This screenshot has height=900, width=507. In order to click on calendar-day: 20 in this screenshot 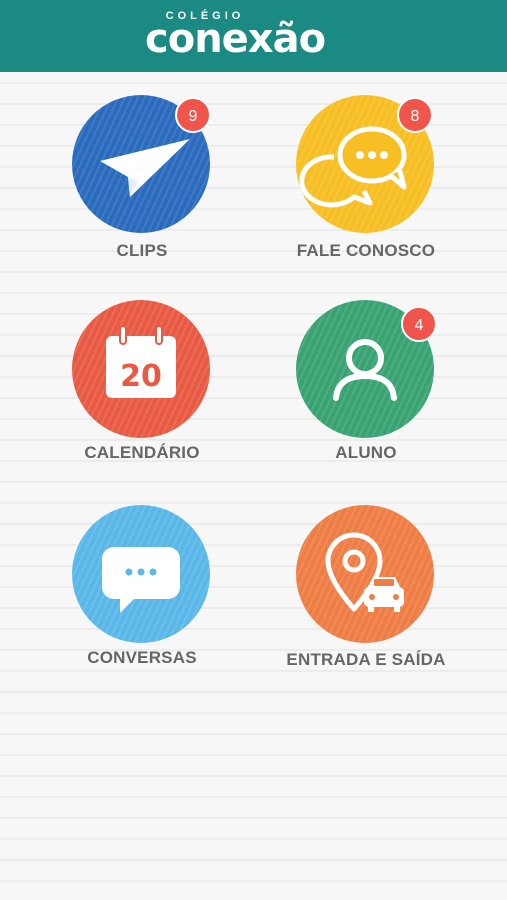, I will do `click(141, 376)`.